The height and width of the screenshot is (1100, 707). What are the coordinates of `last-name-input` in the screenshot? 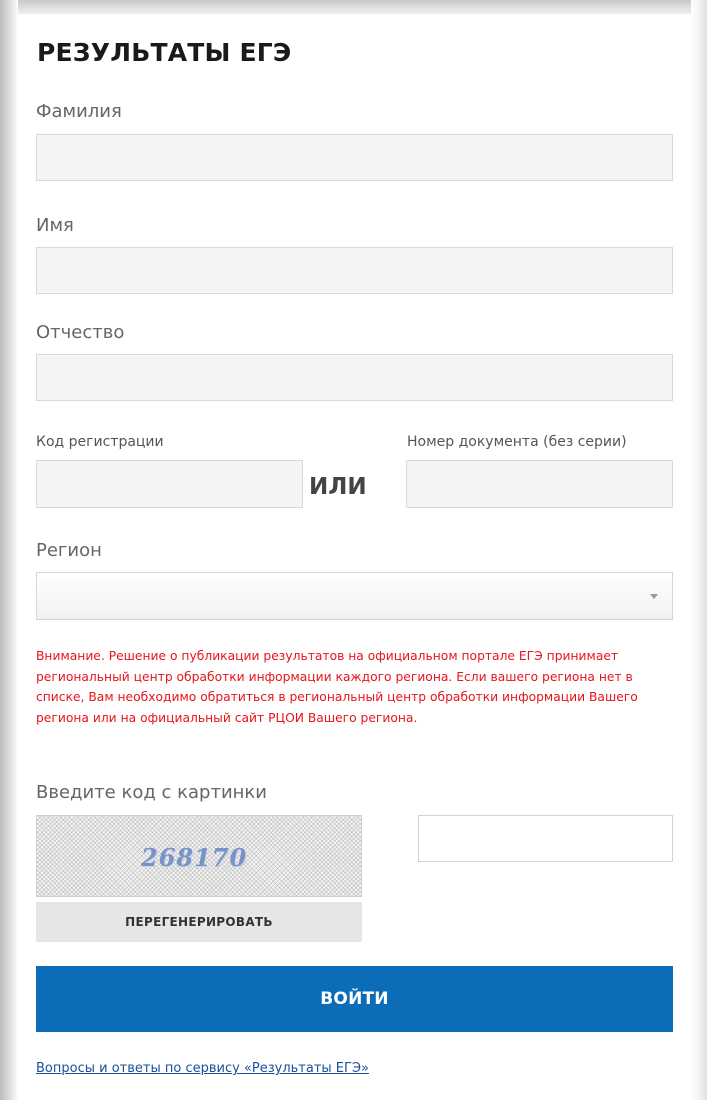 It's located at (354, 157).